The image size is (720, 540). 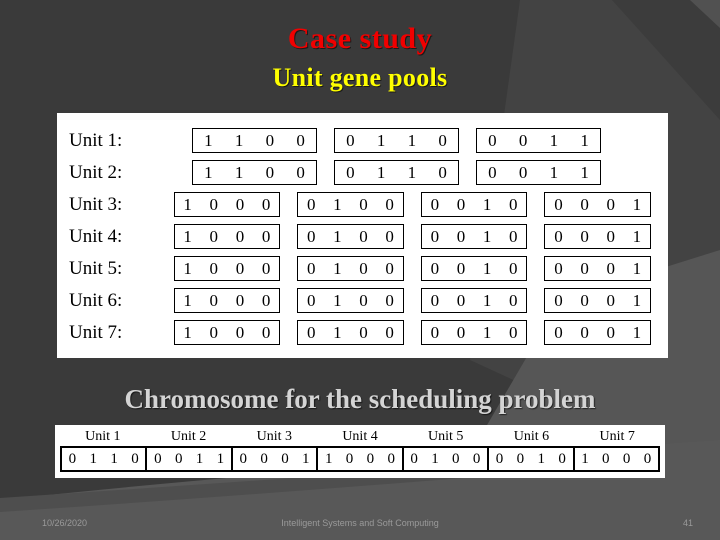 What do you see at coordinates (362, 172) in the screenshot?
I see `gene-pool-row: Unit 2: 1 1 0 0 0 1 1 0 0 0 1 1` at bounding box center [362, 172].